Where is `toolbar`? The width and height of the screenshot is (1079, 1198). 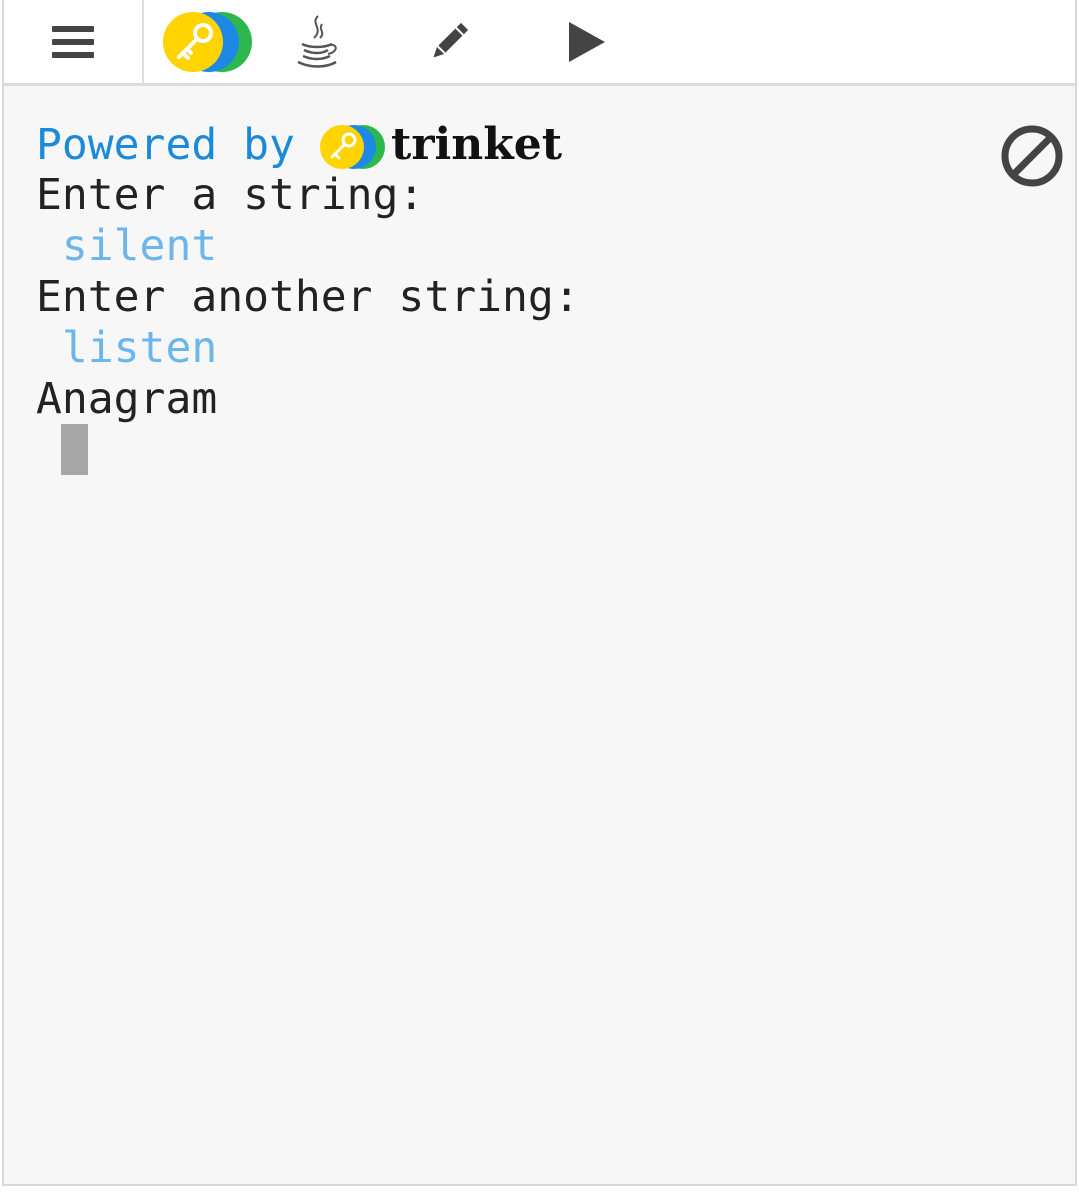
toolbar is located at coordinates (539, 43).